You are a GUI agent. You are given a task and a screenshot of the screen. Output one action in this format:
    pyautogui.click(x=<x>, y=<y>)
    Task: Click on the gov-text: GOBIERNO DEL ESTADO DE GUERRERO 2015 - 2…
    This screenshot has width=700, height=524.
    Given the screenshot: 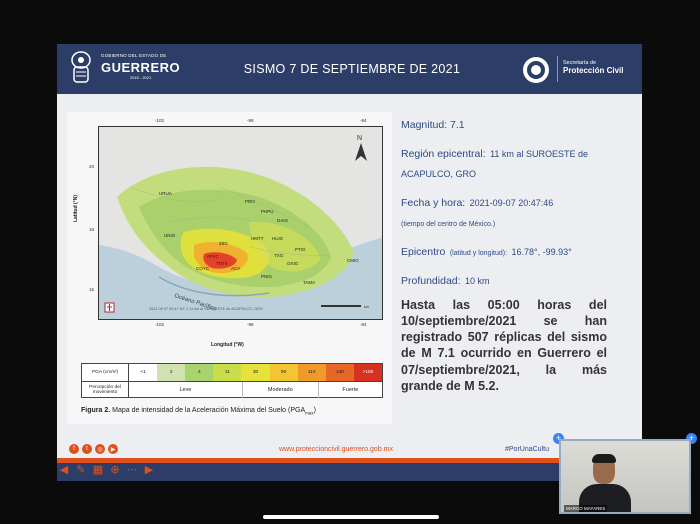 What is the action you would take?
    pyautogui.click(x=140, y=66)
    